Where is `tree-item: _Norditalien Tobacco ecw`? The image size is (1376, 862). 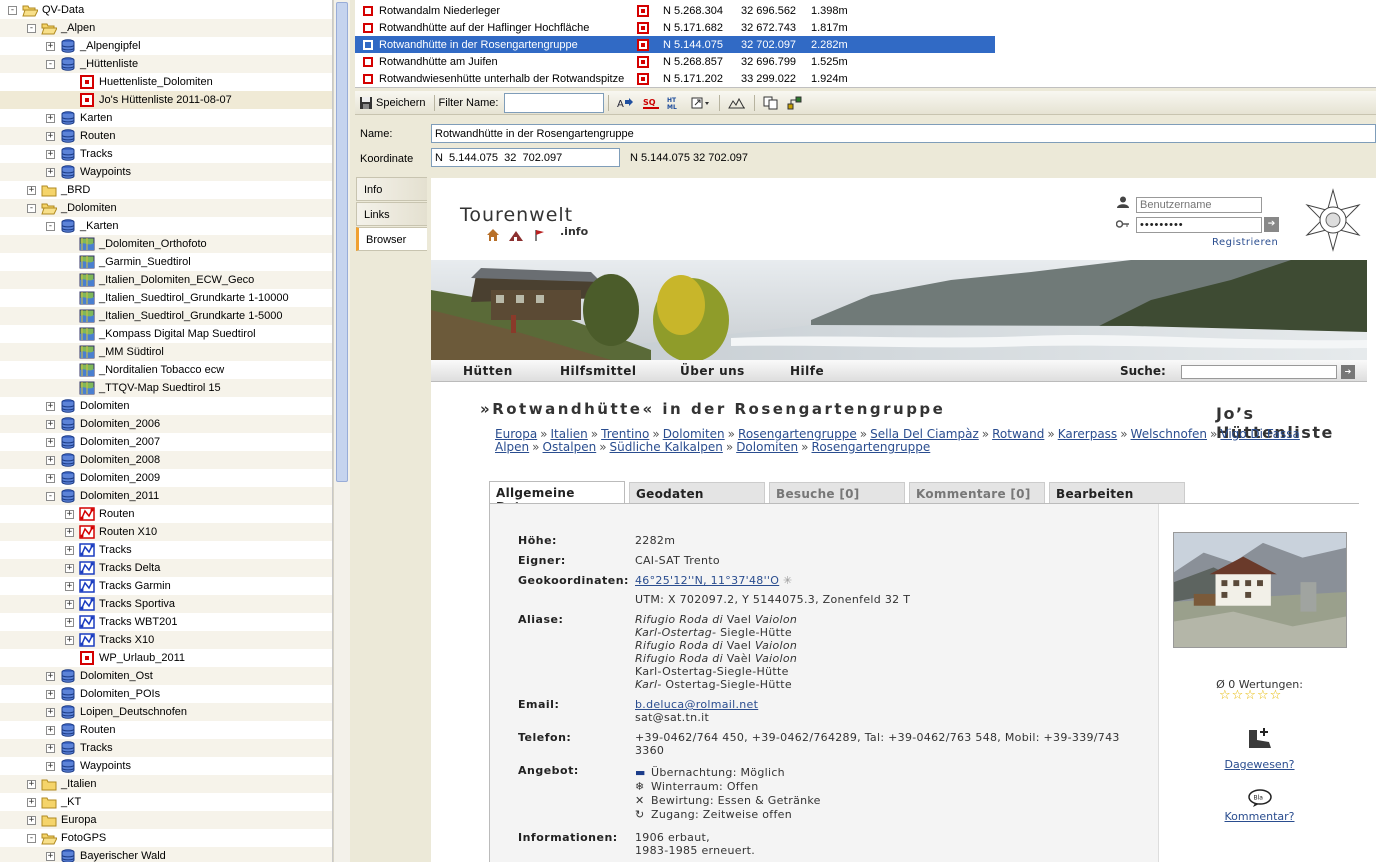
tree-item: _Norditalien Tobacco ecw is located at coordinates (166, 370).